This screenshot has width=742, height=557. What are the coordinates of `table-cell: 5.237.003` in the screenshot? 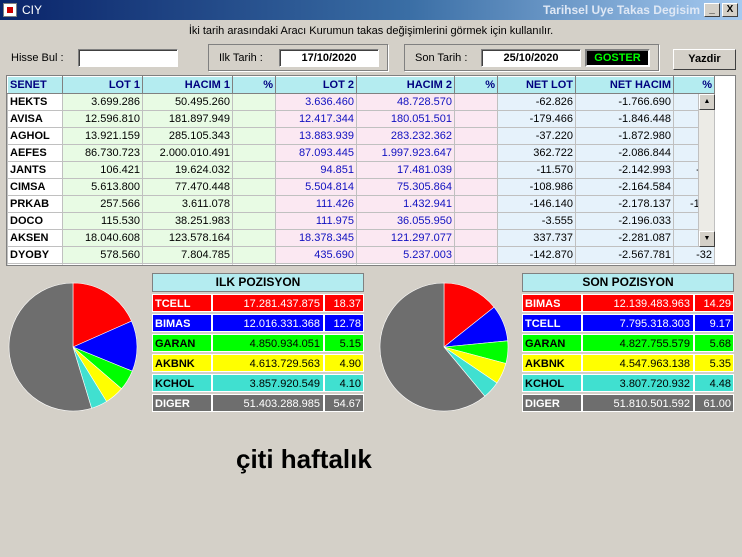 It's located at (405, 255).